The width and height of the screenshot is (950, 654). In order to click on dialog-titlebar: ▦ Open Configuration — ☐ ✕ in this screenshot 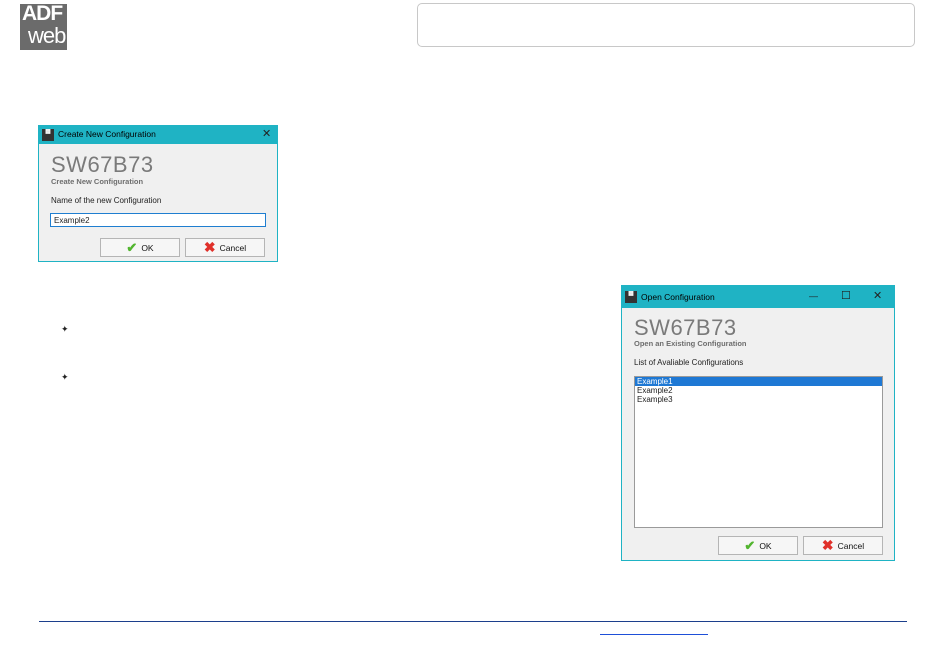, I will do `click(758, 297)`.